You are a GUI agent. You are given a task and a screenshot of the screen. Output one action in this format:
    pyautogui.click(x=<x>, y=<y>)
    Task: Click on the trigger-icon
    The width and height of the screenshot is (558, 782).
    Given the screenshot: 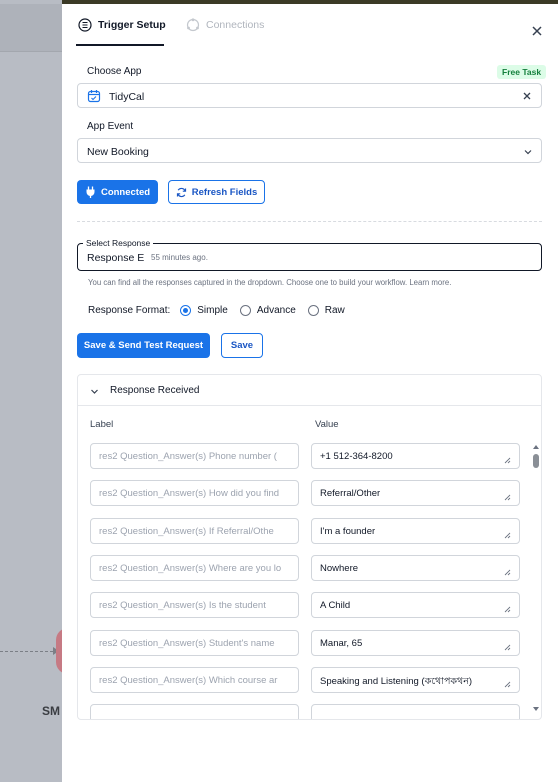 What is the action you would take?
    pyautogui.click(x=85, y=25)
    